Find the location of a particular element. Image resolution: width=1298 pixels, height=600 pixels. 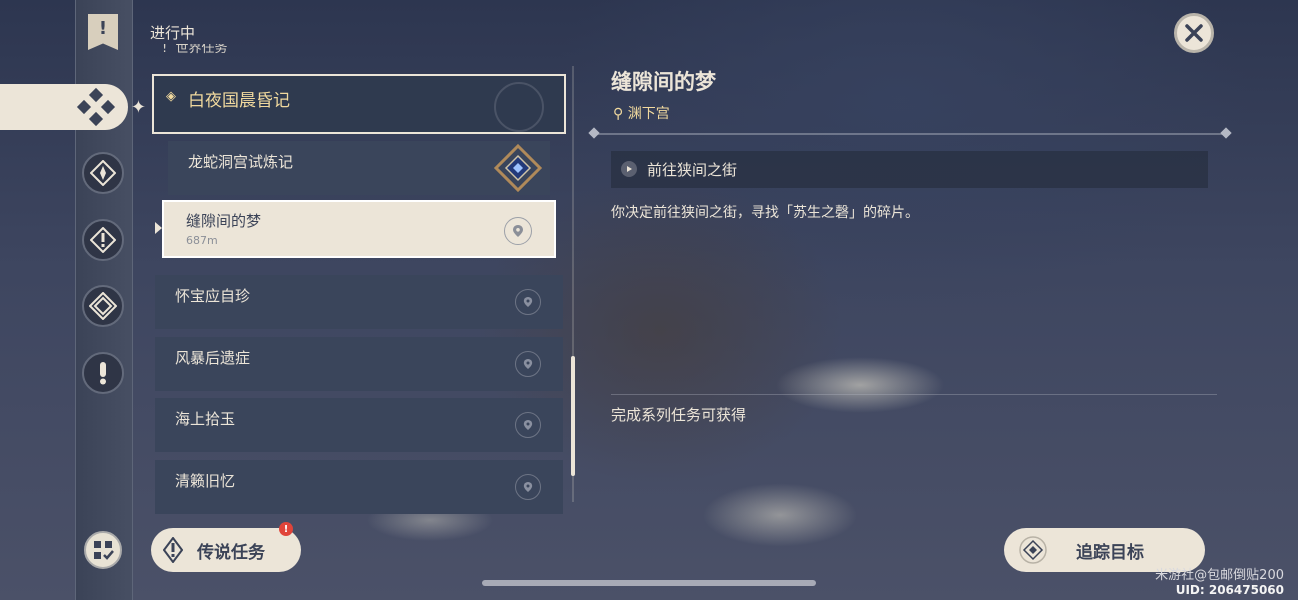

archon-quest-icon is located at coordinates (103, 173).